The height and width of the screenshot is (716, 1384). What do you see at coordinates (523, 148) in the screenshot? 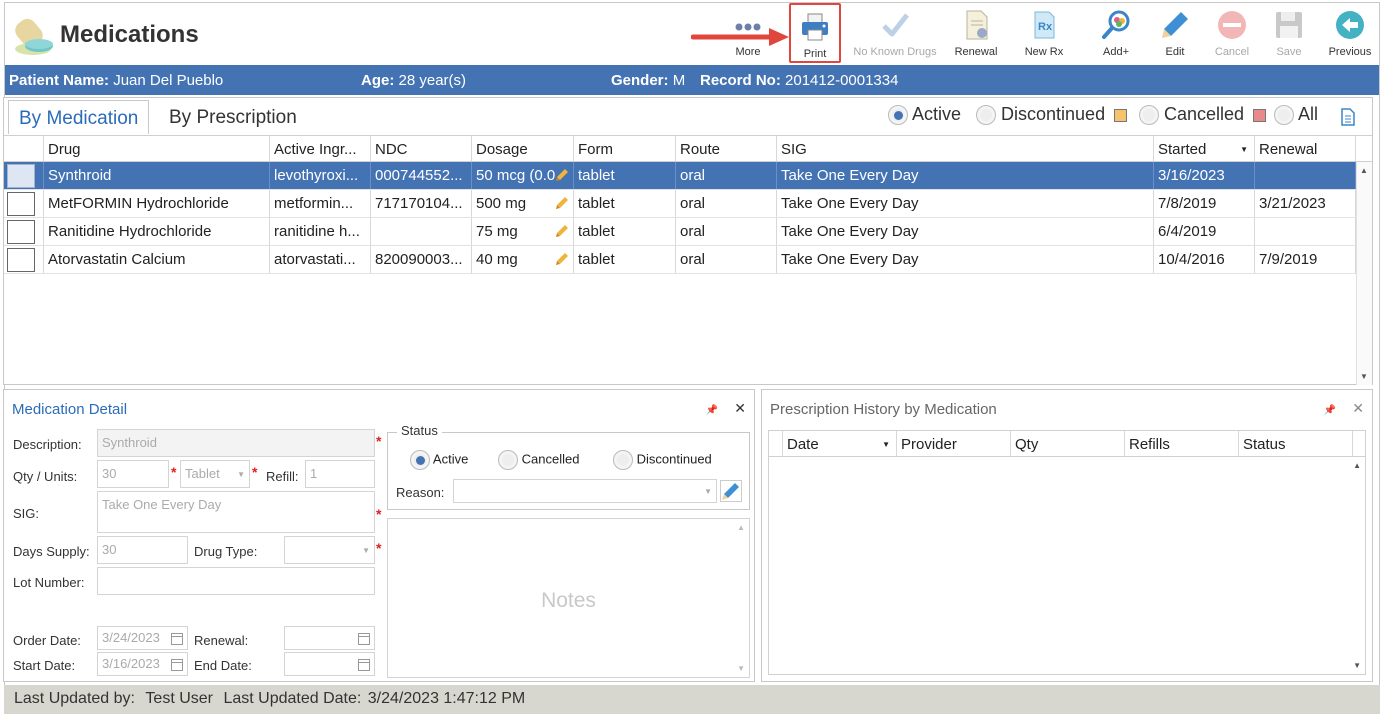
I see `column-header-dosage: Dosage` at bounding box center [523, 148].